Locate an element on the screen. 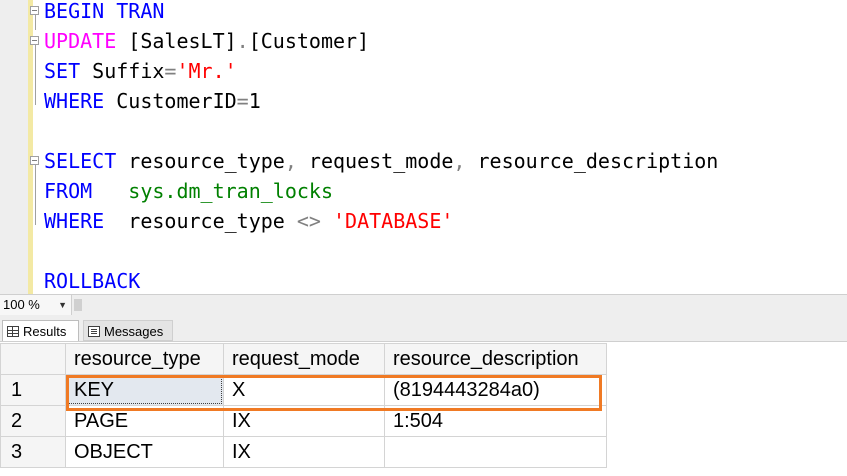  code-token: 'DATABASE' is located at coordinates (387, 221).